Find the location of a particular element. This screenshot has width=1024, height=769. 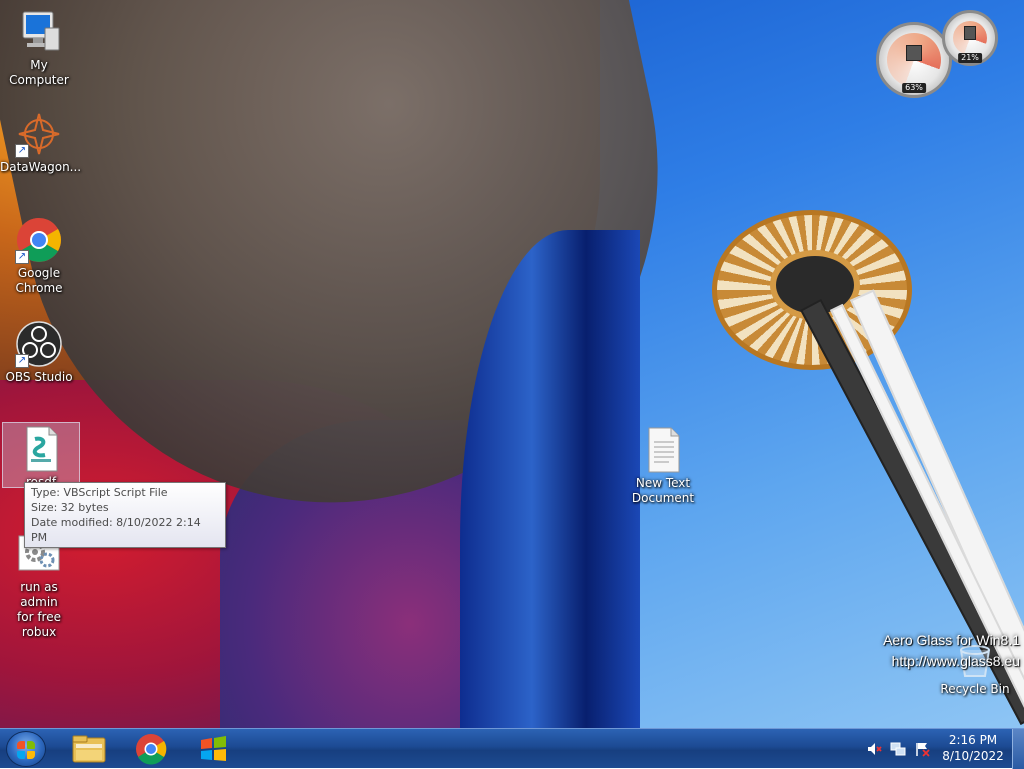

memory-percent-readout: 21% is located at coordinates (970, 58).